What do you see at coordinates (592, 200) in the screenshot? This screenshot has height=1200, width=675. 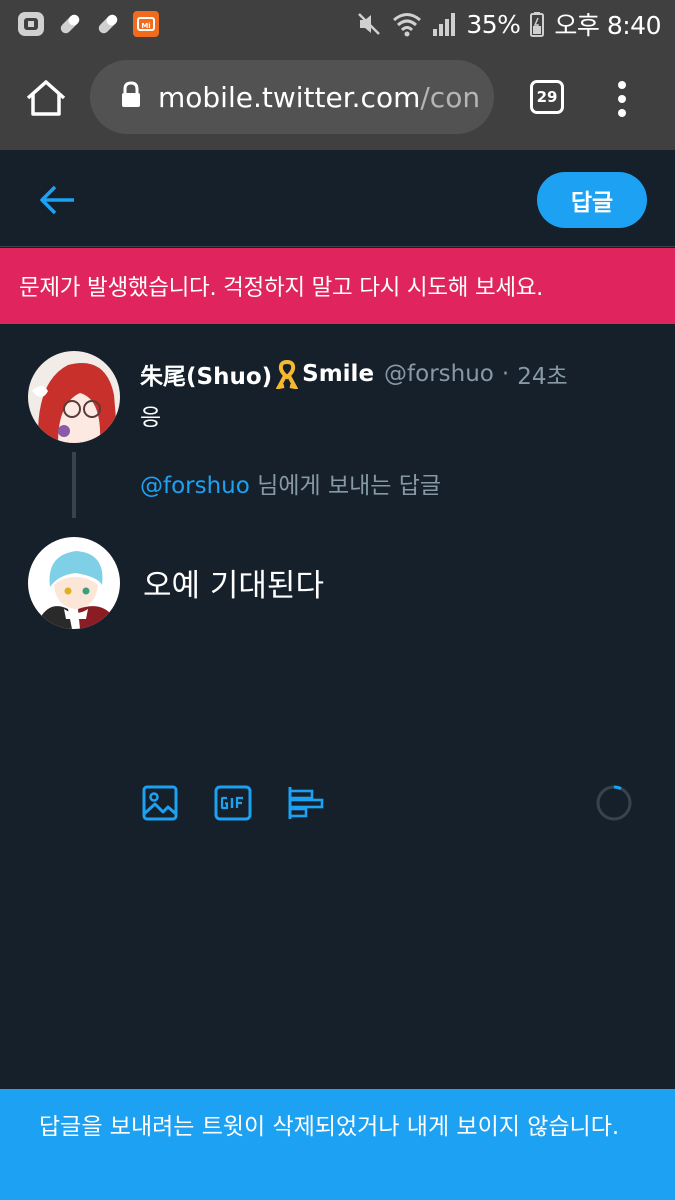 I see `reply-button: 답글` at bounding box center [592, 200].